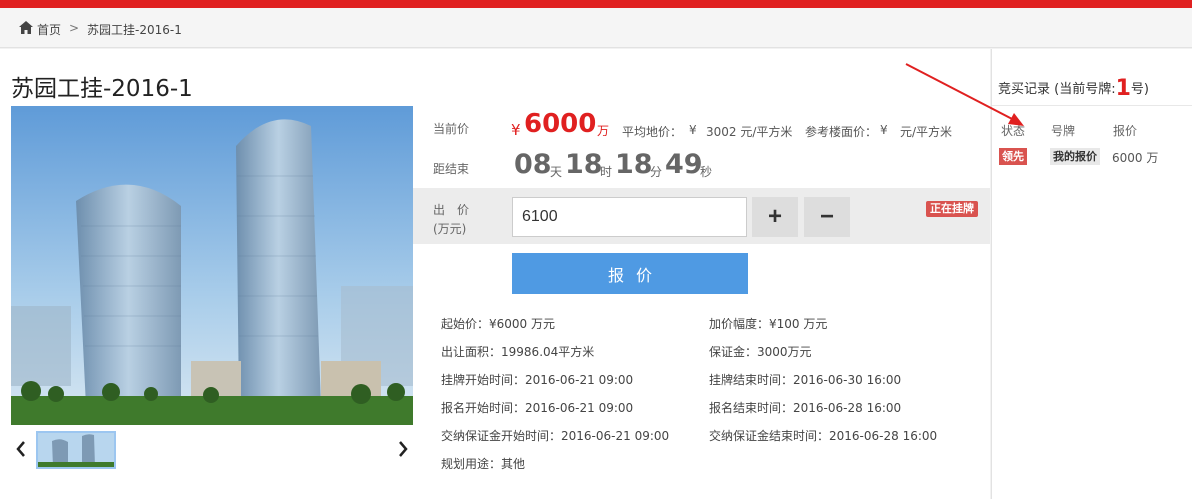  Describe the element at coordinates (884, 130) in the screenshot. I see `floor-price-currency: ¥` at that location.